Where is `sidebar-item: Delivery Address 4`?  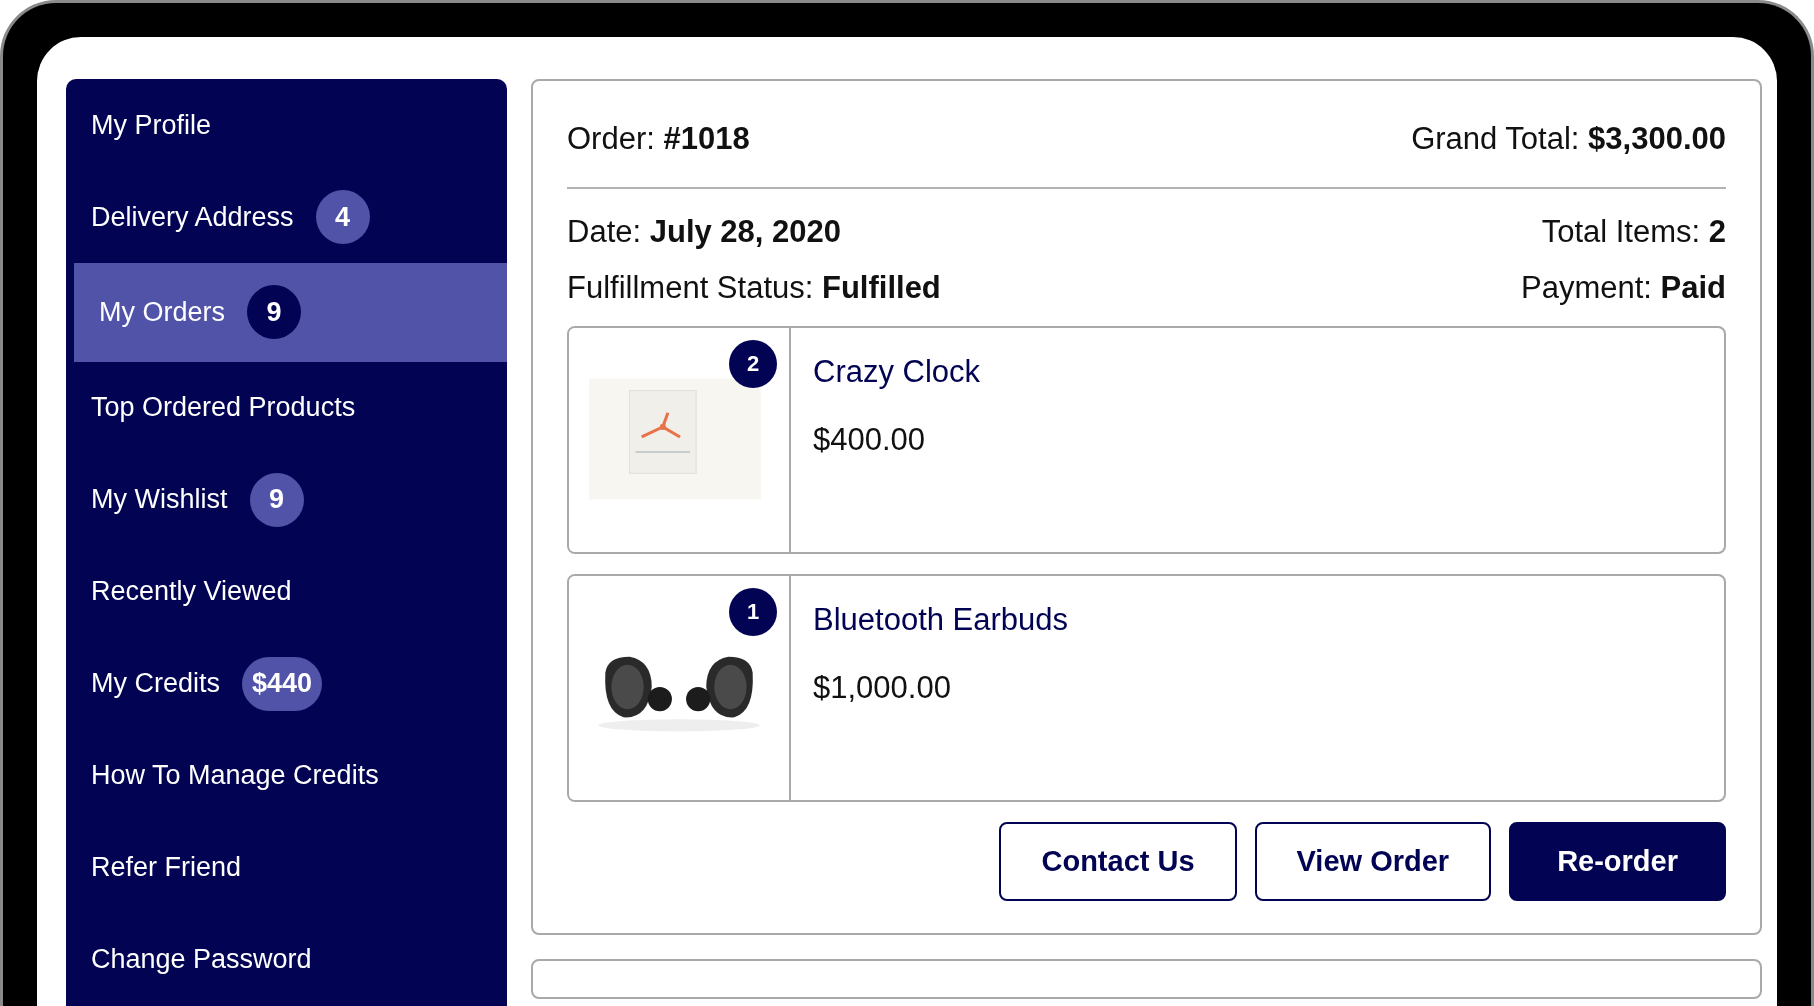 sidebar-item: Delivery Address 4 is located at coordinates (290, 217).